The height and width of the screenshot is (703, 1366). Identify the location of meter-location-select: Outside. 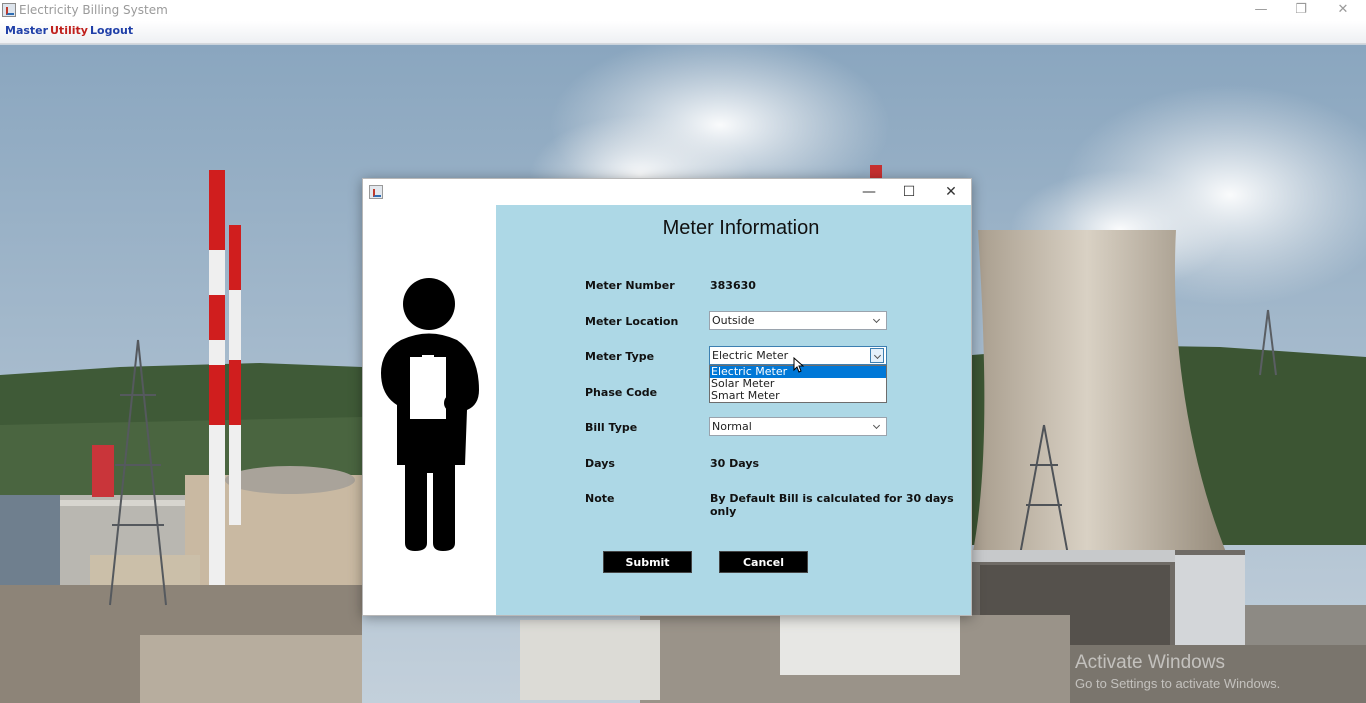
(798, 320).